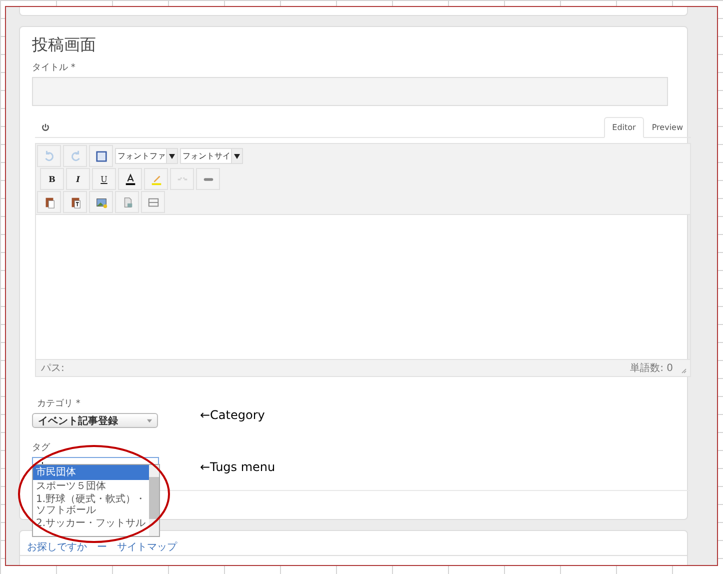  What do you see at coordinates (232, 415) in the screenshot?
I see `annotation-text: ←Category` at bounding box center [232, 415].